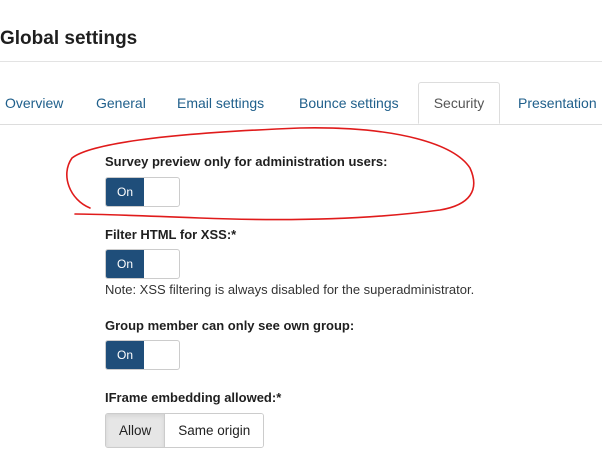  Describe the element at coordinates (557, 103) in the screenshot. I see `tab-presentation: Presentation` at that location.